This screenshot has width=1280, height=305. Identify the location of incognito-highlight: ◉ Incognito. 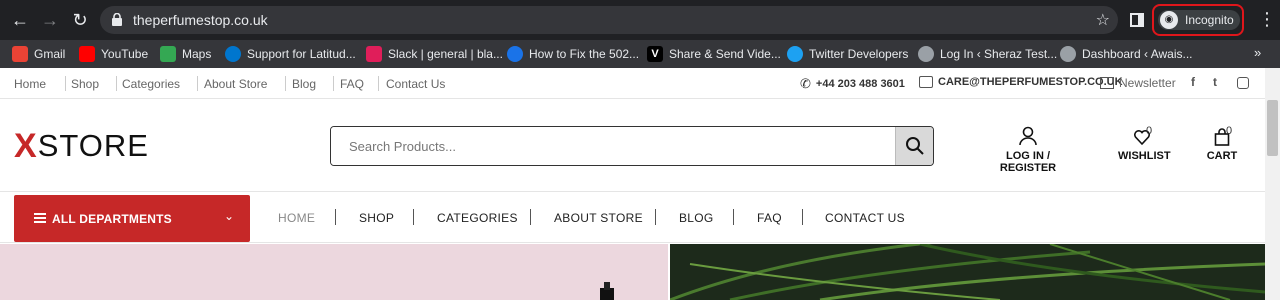
(1198, 20).